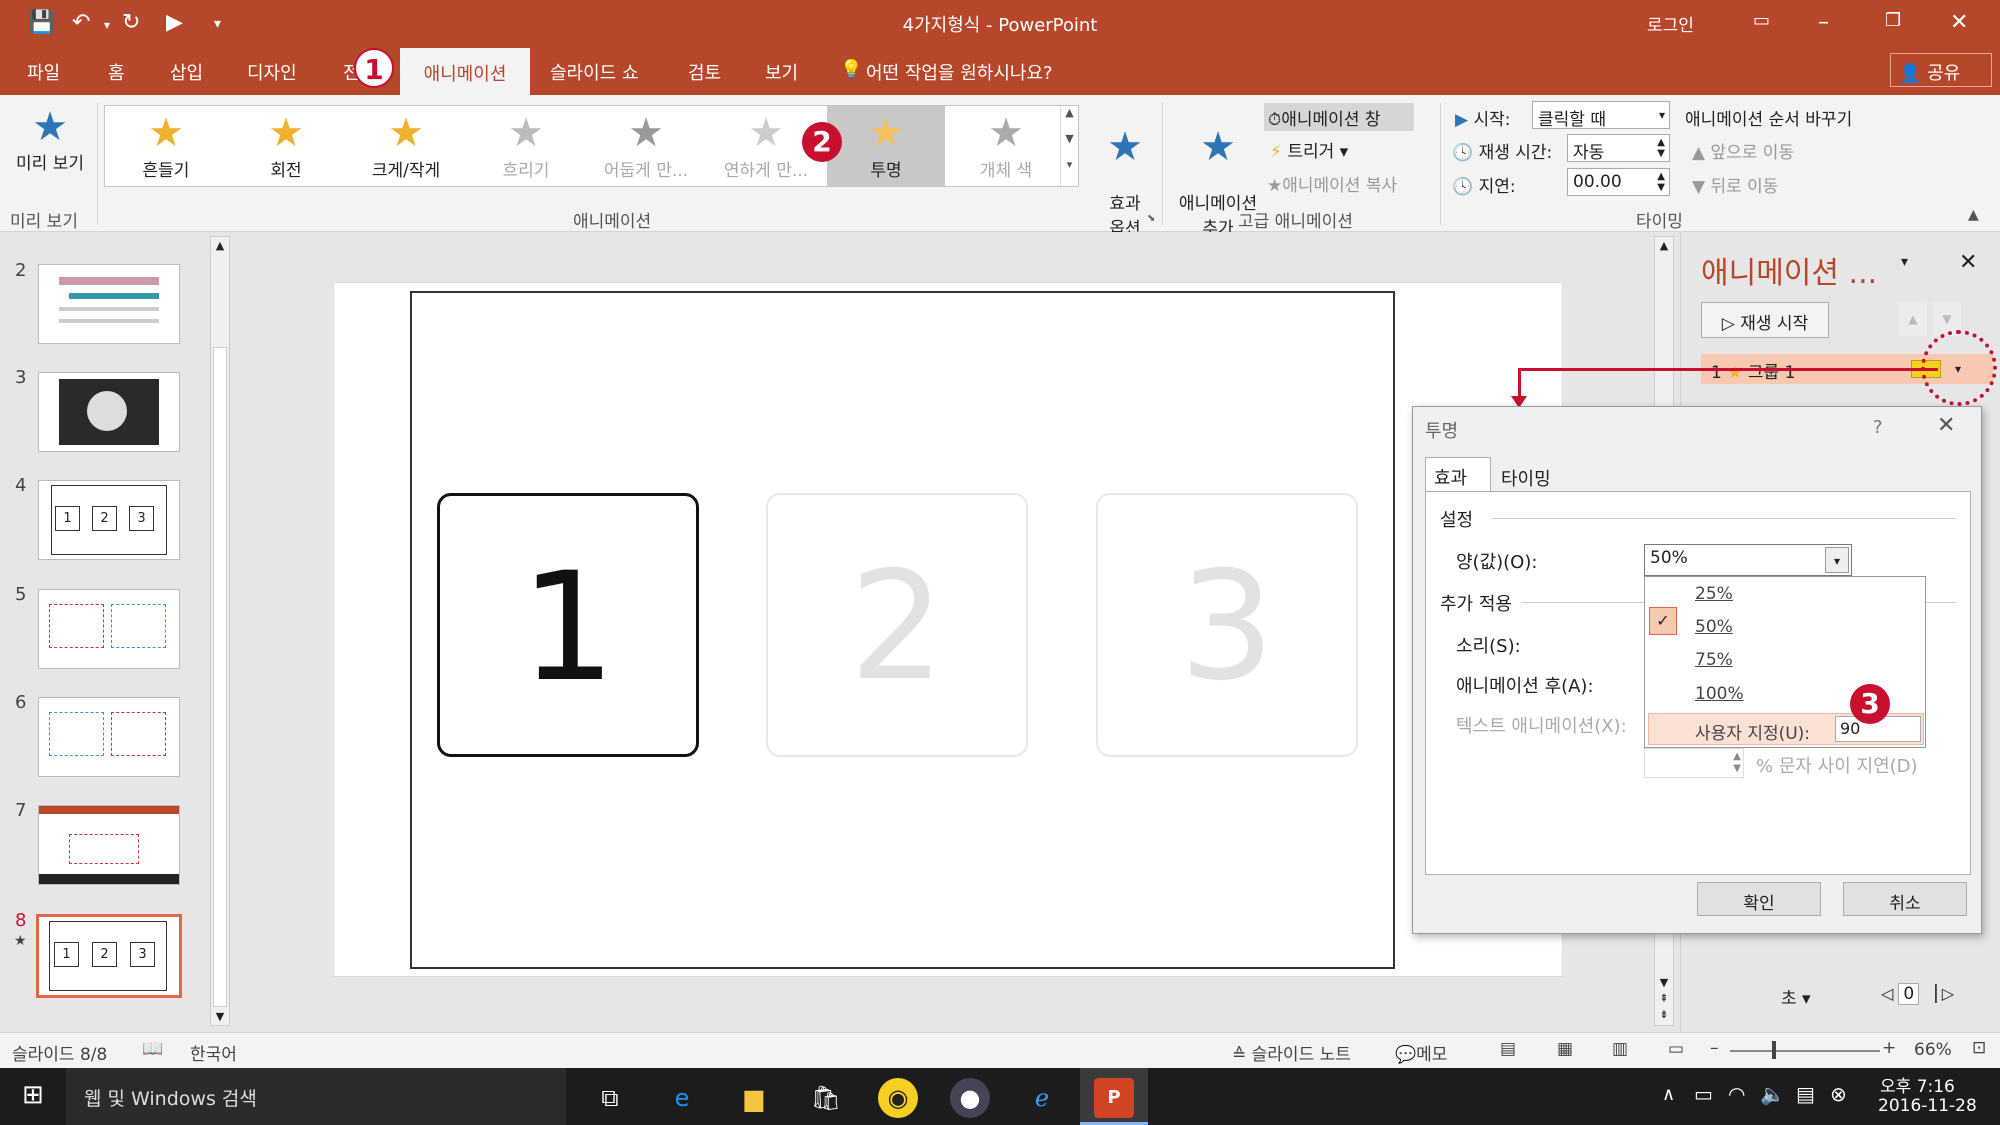 The image size is (2000, 1125). I want to click on tab-insert: 삽입, so click(186, 72).